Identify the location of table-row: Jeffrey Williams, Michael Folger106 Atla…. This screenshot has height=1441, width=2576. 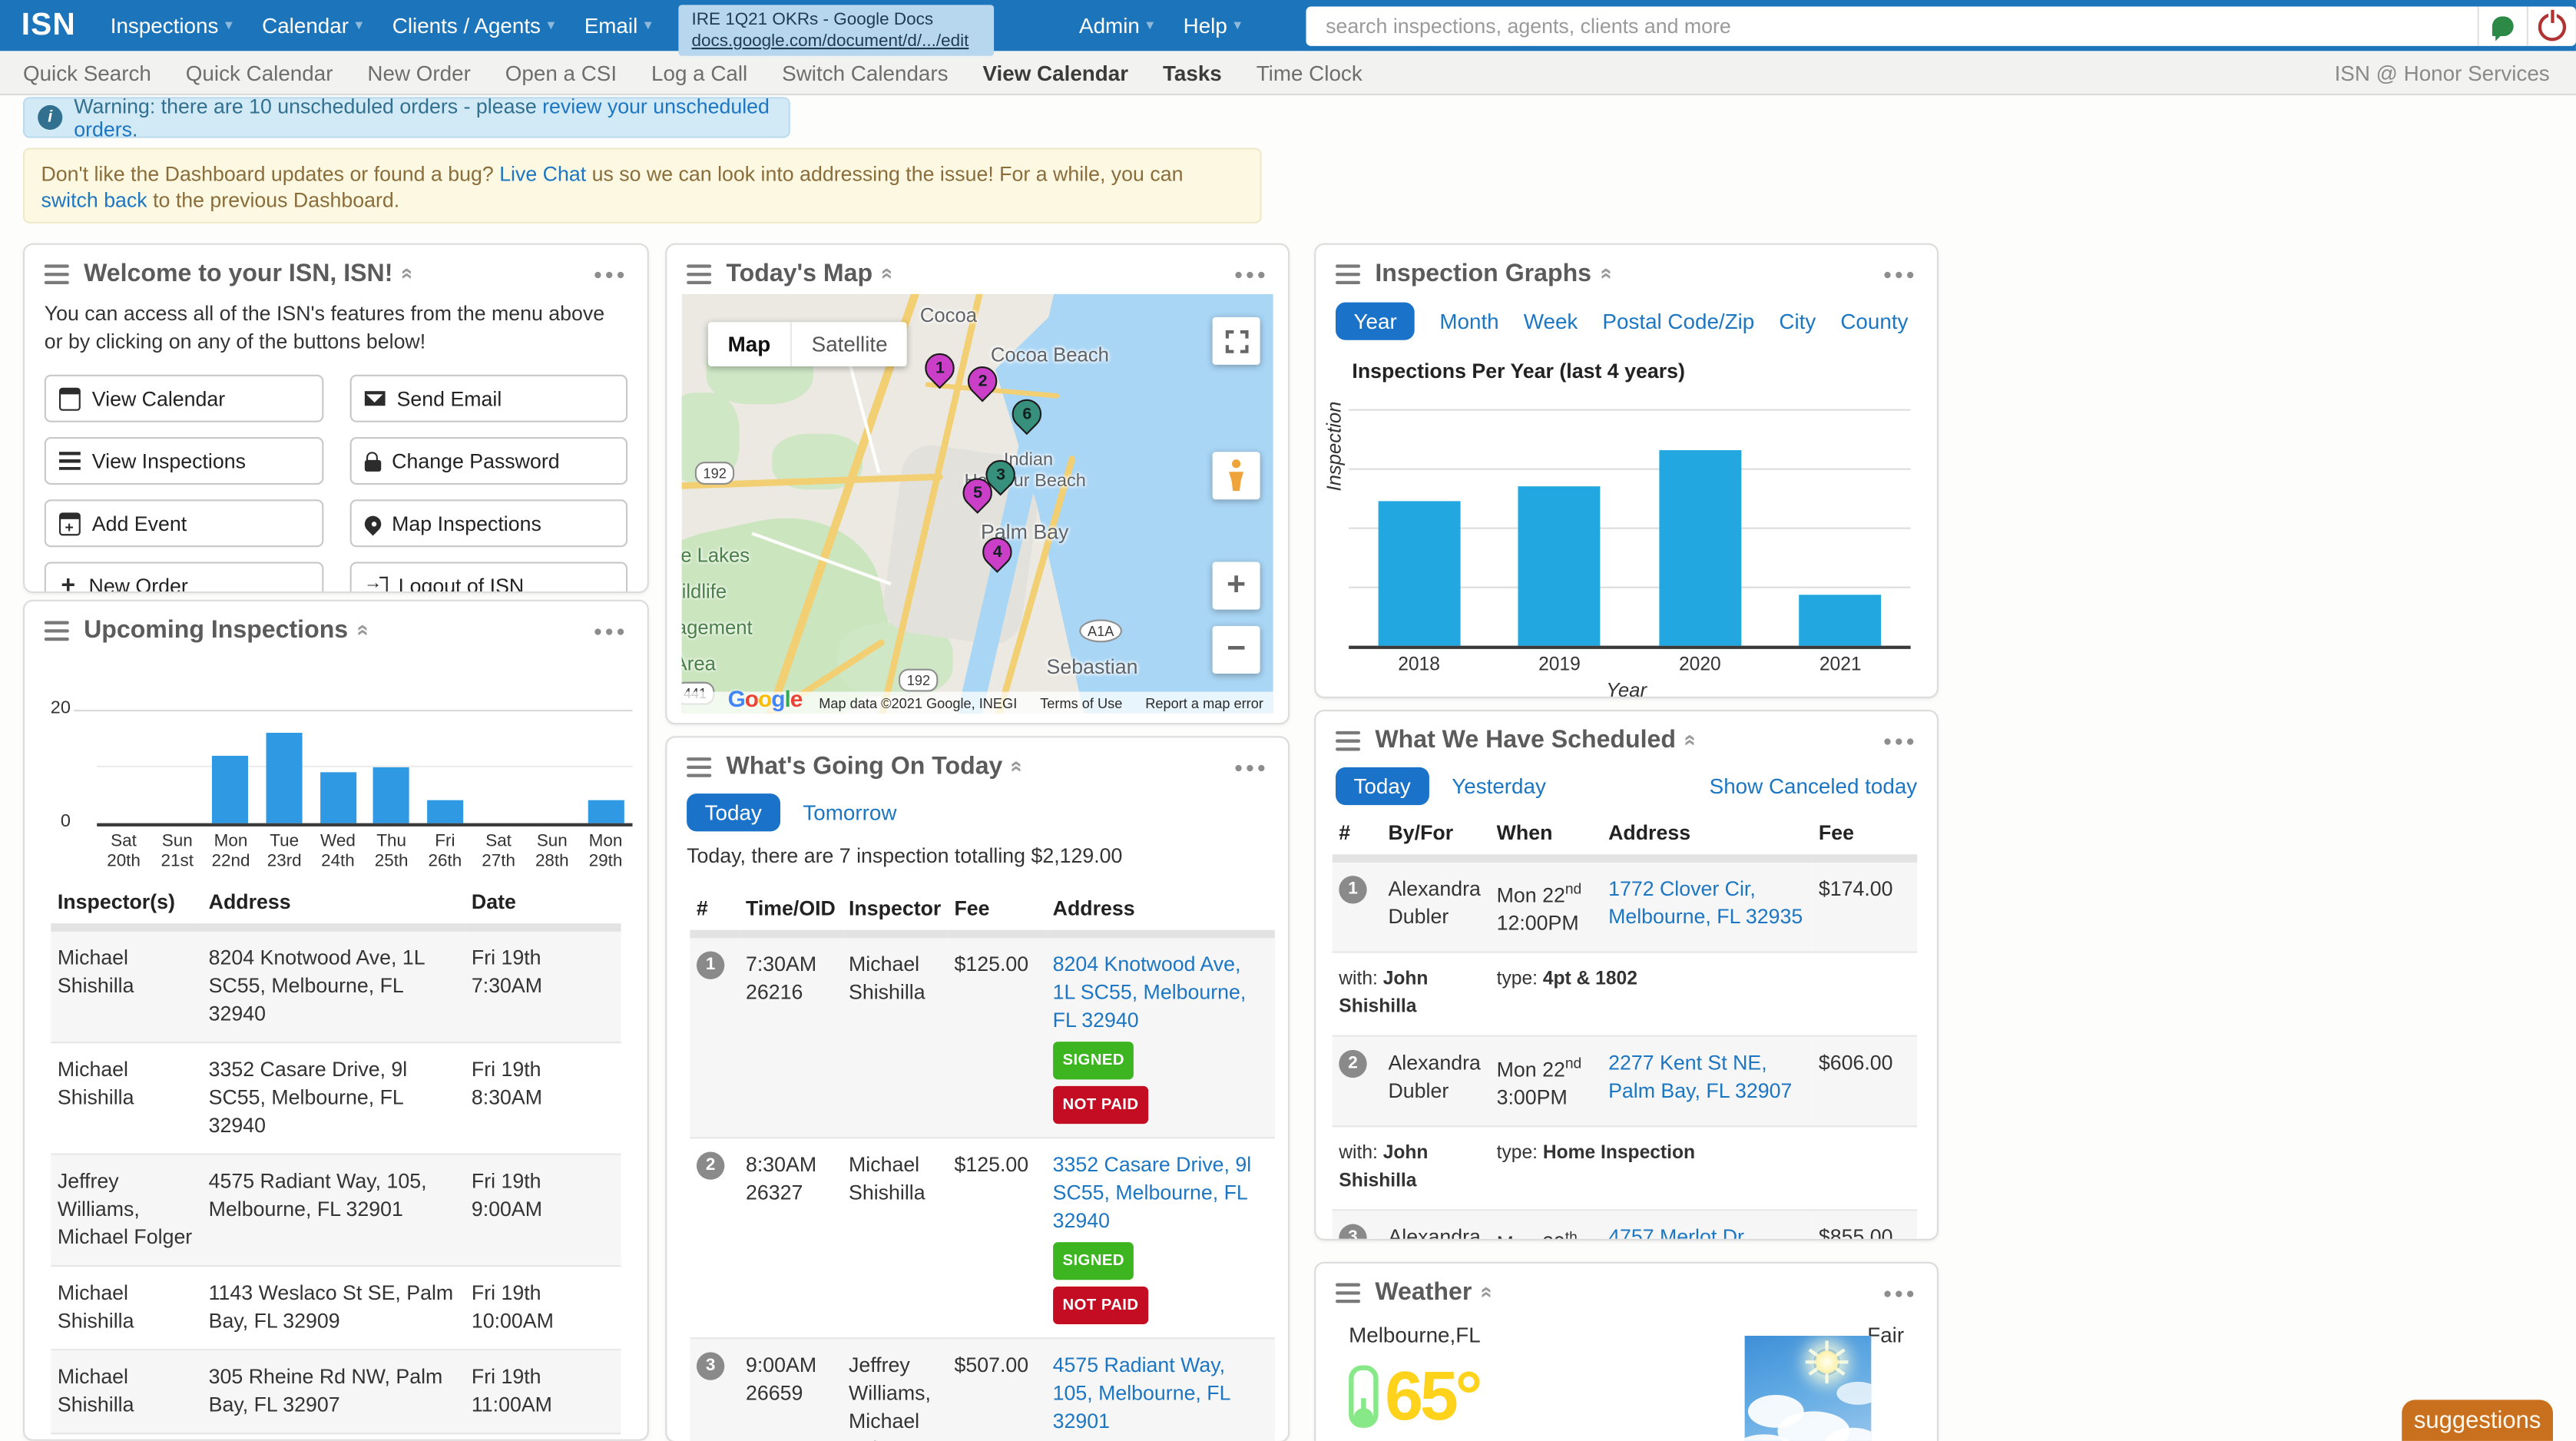
(336, 1436).